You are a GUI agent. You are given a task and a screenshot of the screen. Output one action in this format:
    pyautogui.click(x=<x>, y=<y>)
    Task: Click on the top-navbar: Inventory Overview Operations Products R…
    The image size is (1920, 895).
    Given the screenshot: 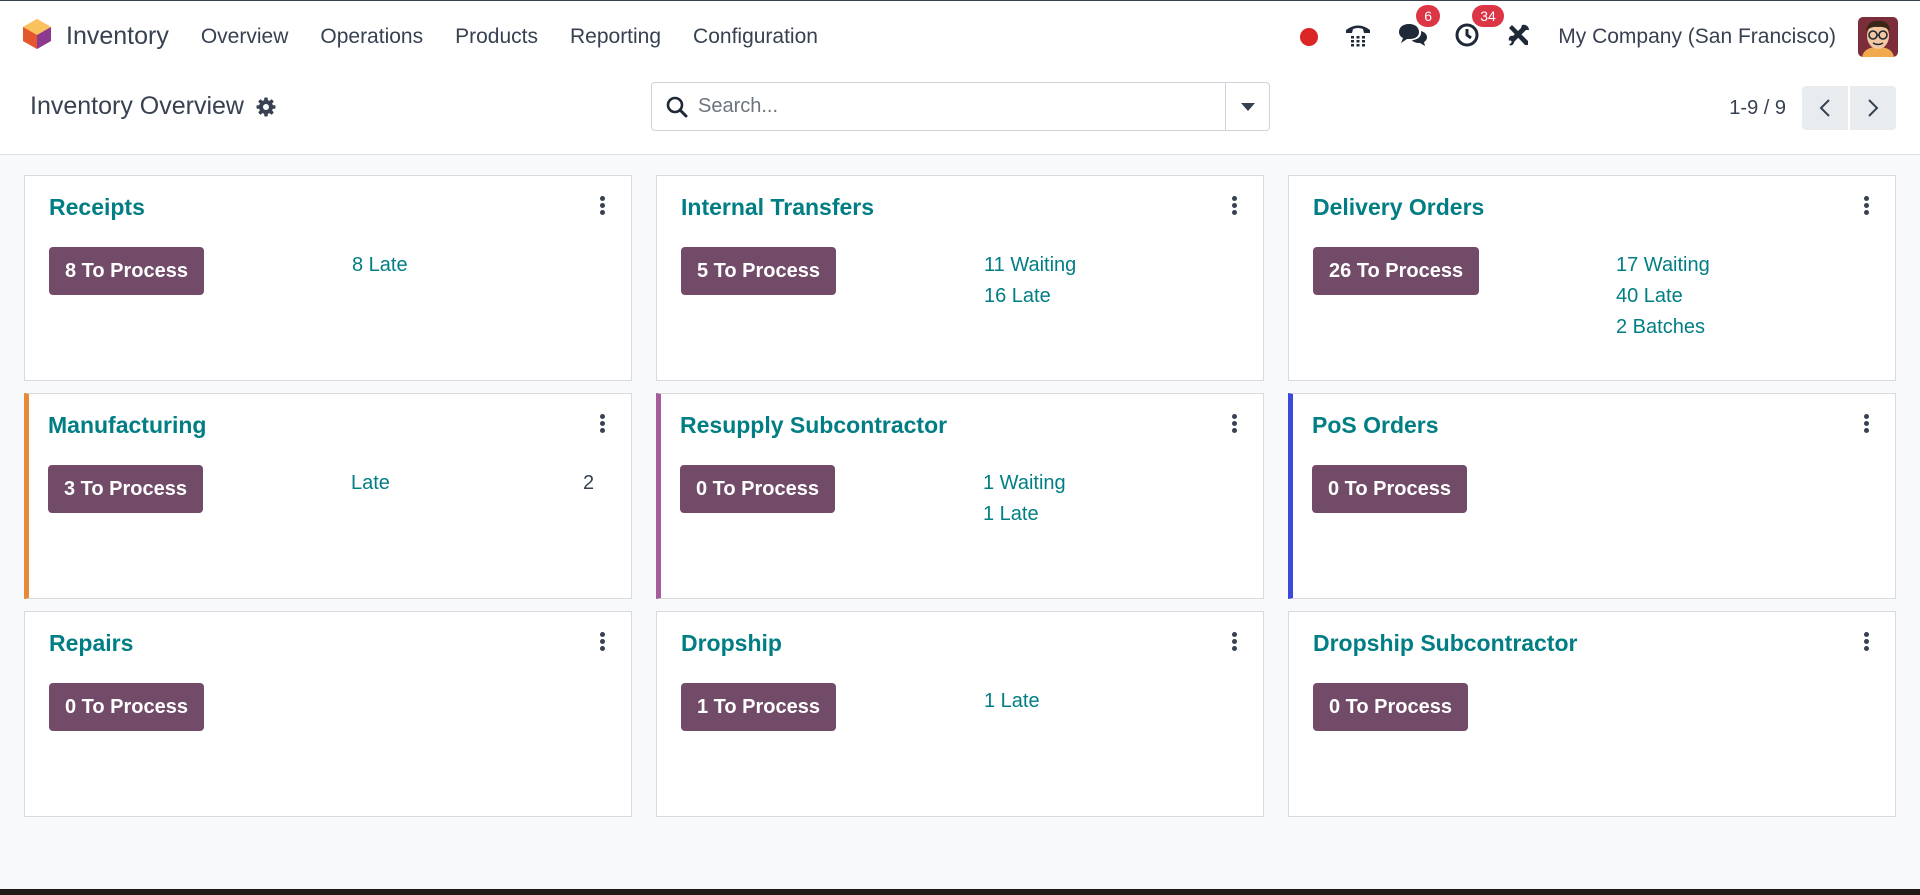 What is the action you would take?
    pyautogui.click(x=960, y=36)
    